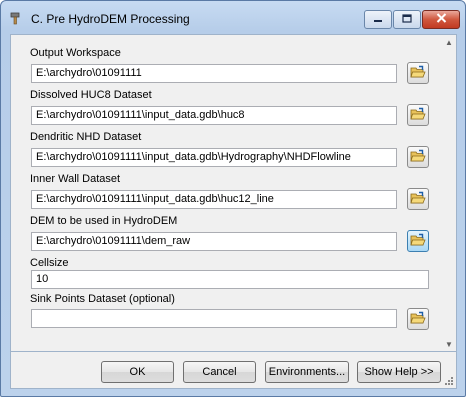  What do you see at coordinates (104, 221) in the screenshot?
I see `dem-label: DEM to be used in HydroDEM` at bounding box center [104, 221].